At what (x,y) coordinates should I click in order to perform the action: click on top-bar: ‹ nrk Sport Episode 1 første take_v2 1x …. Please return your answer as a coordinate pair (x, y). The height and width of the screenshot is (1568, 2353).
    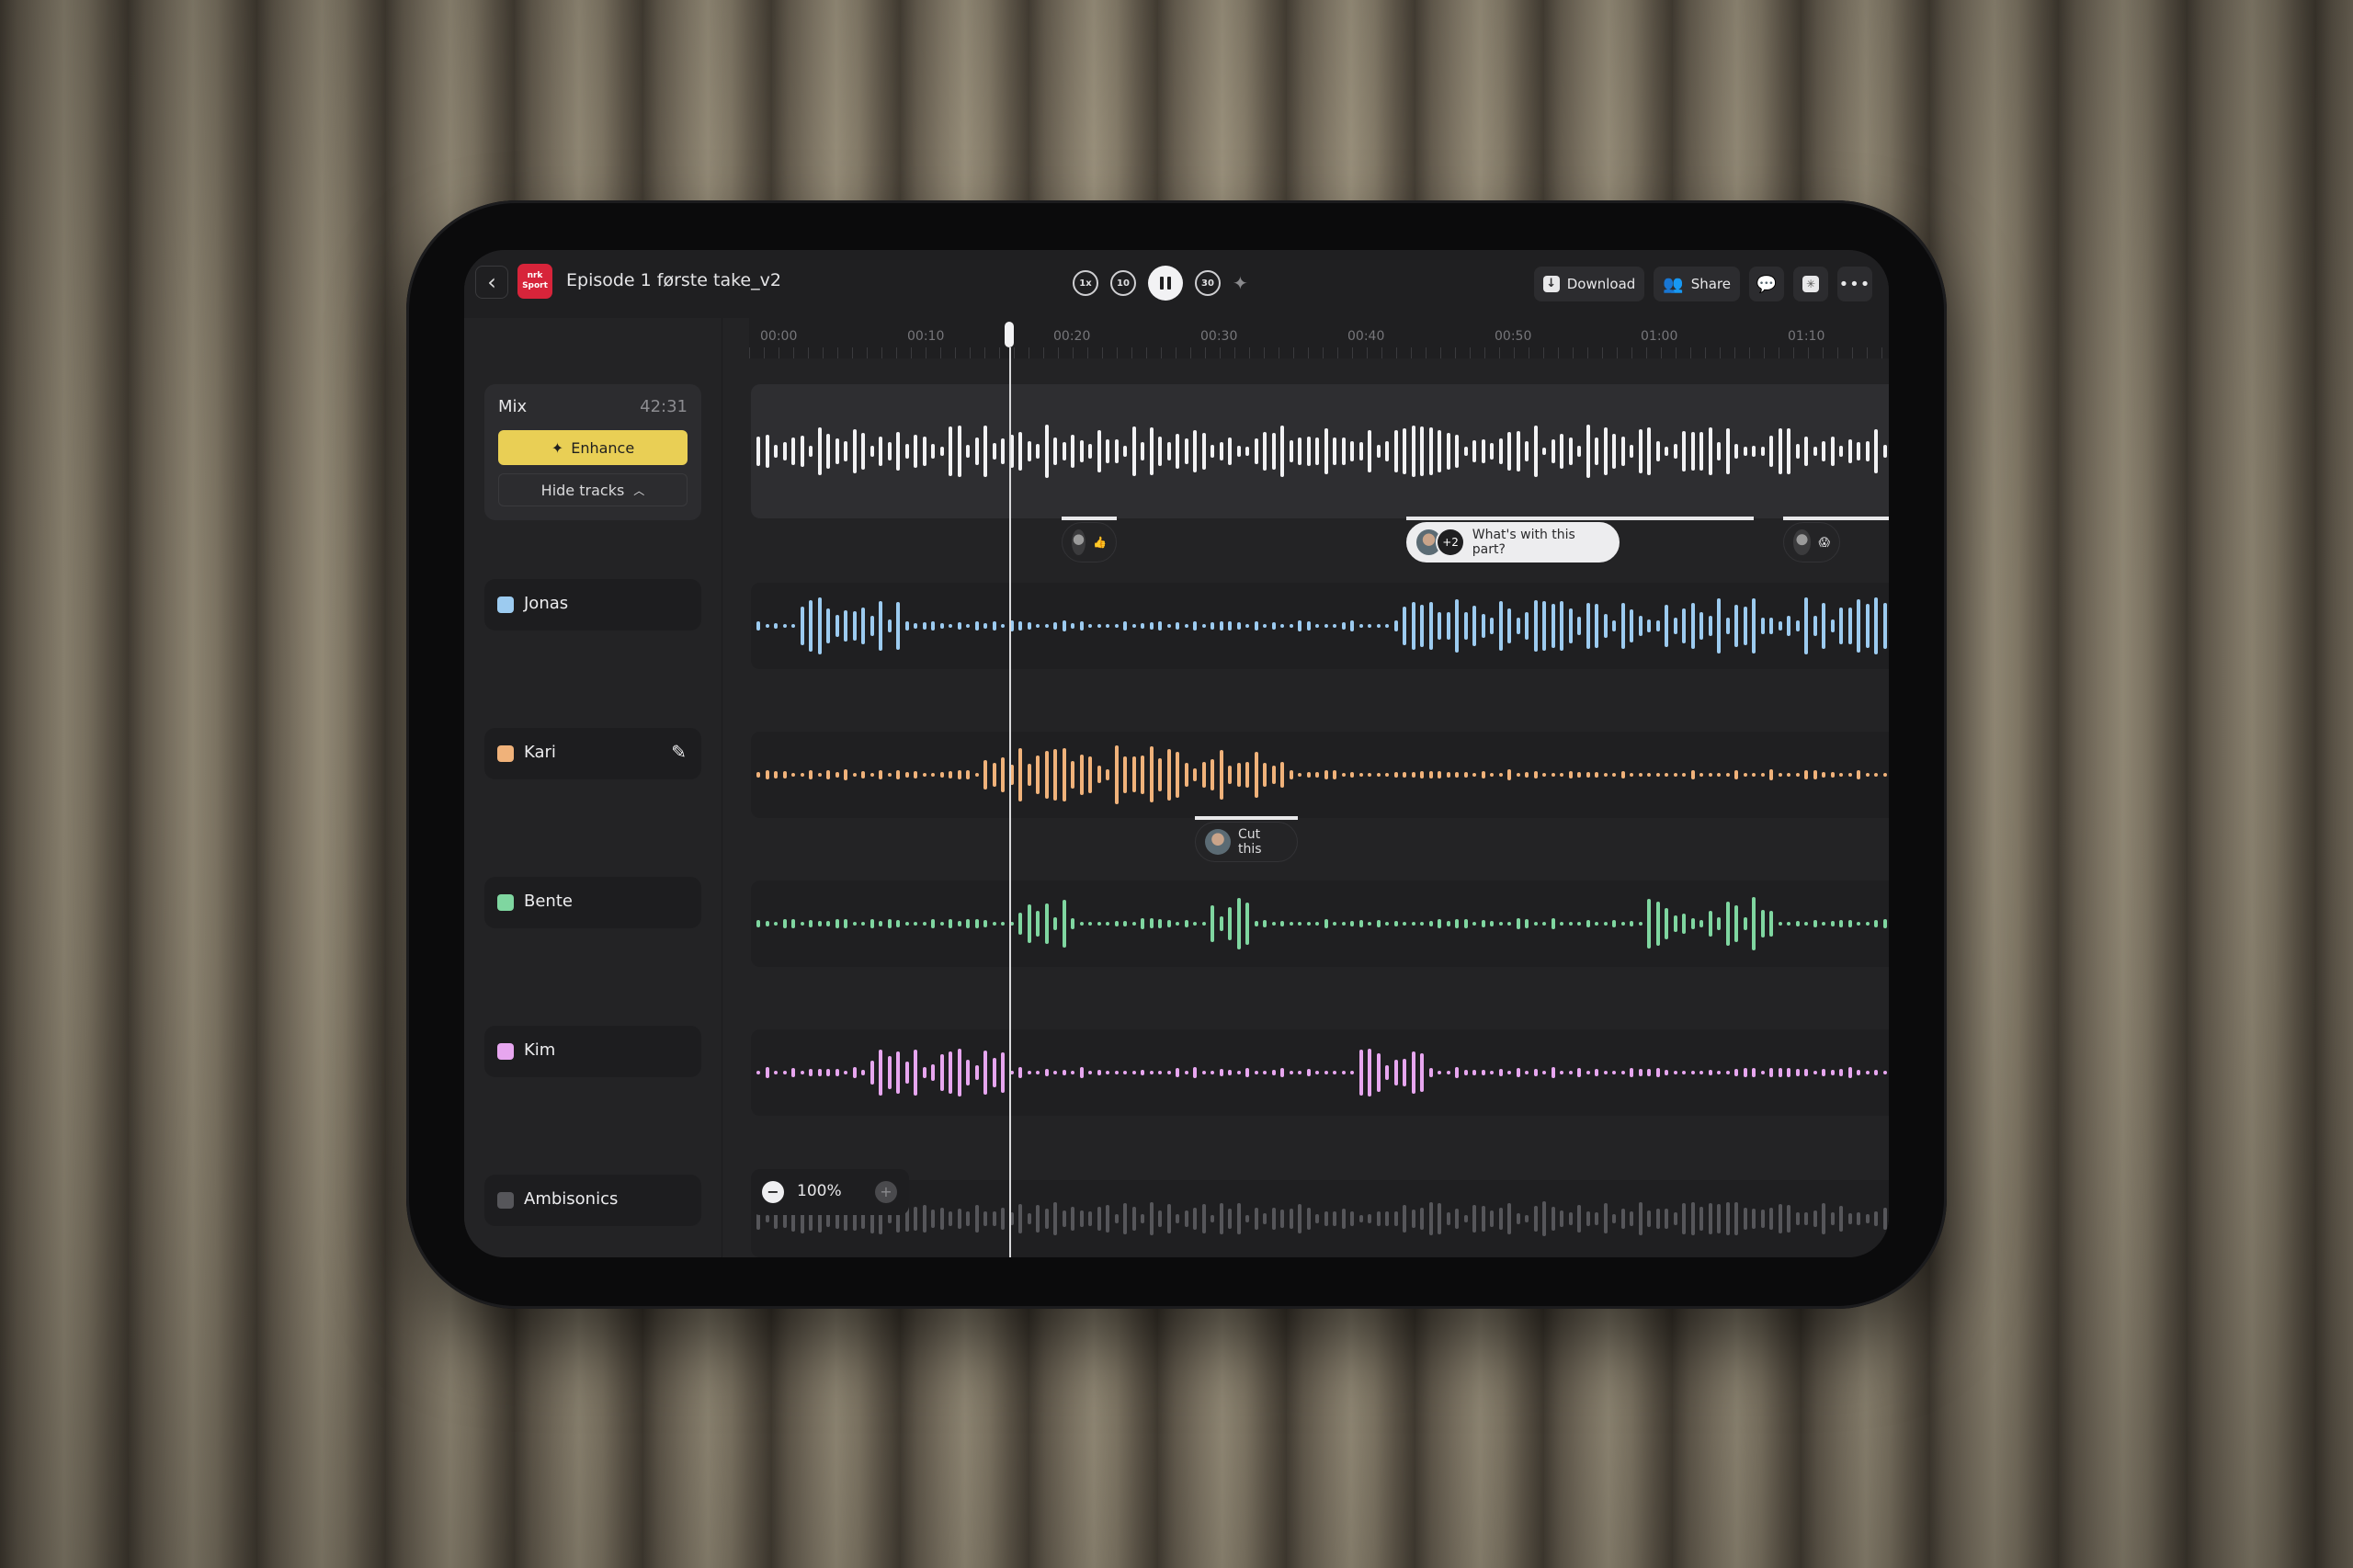
    Looking at the image, I should click on (1176, 284).